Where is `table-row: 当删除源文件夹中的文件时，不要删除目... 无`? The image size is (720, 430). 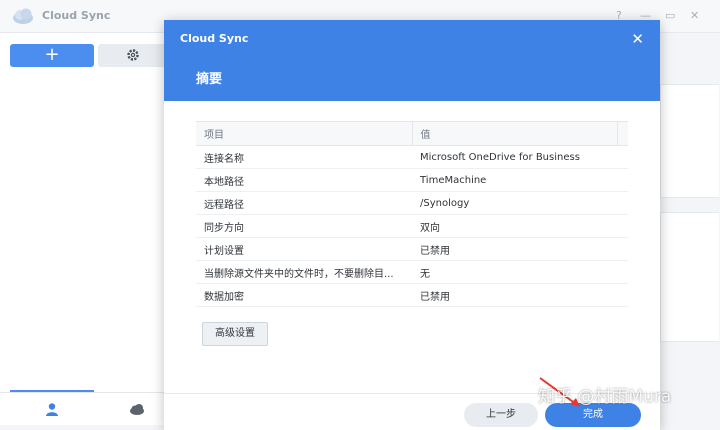
table-row: 当删除源文件夹中的文件时，不要删除目... 无 is located at coordinates (412, 272).